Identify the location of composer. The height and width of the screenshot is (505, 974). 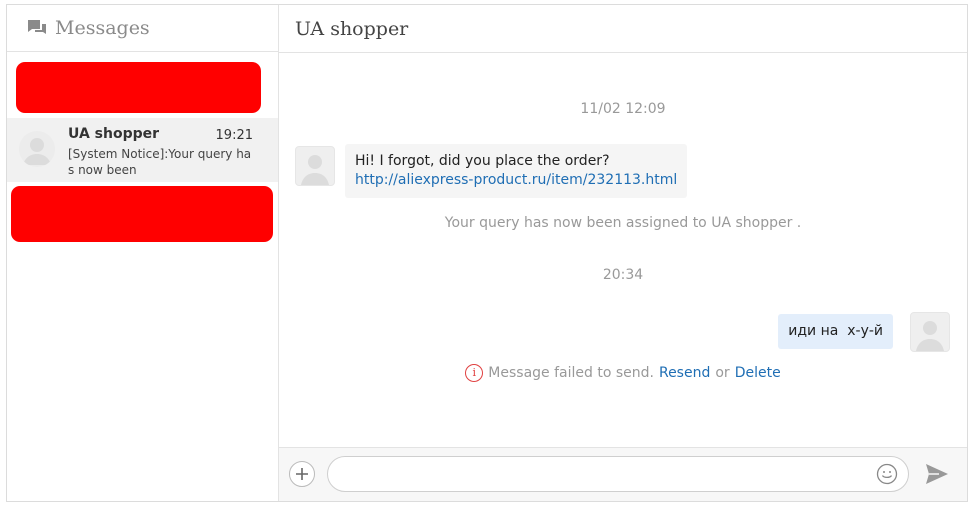
(623, 474).